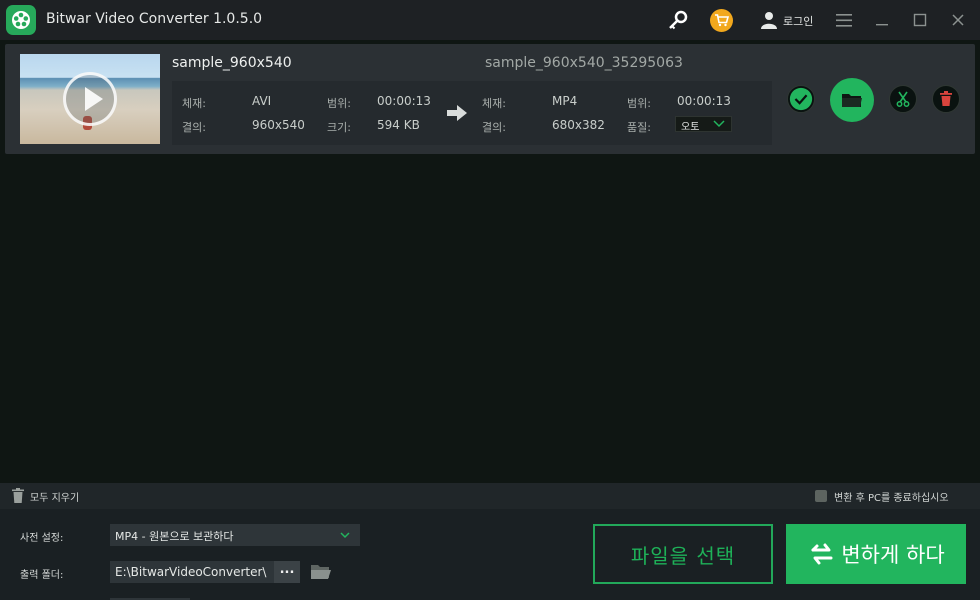 The height and width of the screenshot is (600, 980). Describe the element at coordinates (235, 535) in the screenshot. I see `preset-select: MP4 - 원본으로 보관하다` at that location.